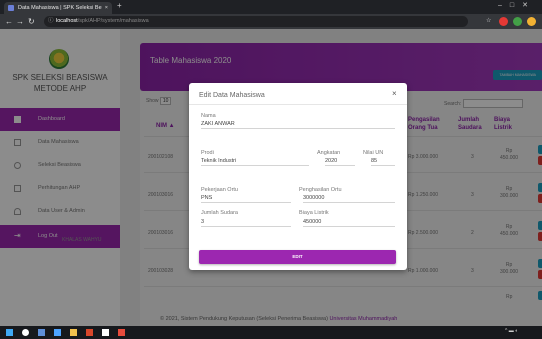 The height and width of the screenshot is (339, 542). I want to click on url-path: /spk/AHP/system/mahasiswa, so click(113, 21).